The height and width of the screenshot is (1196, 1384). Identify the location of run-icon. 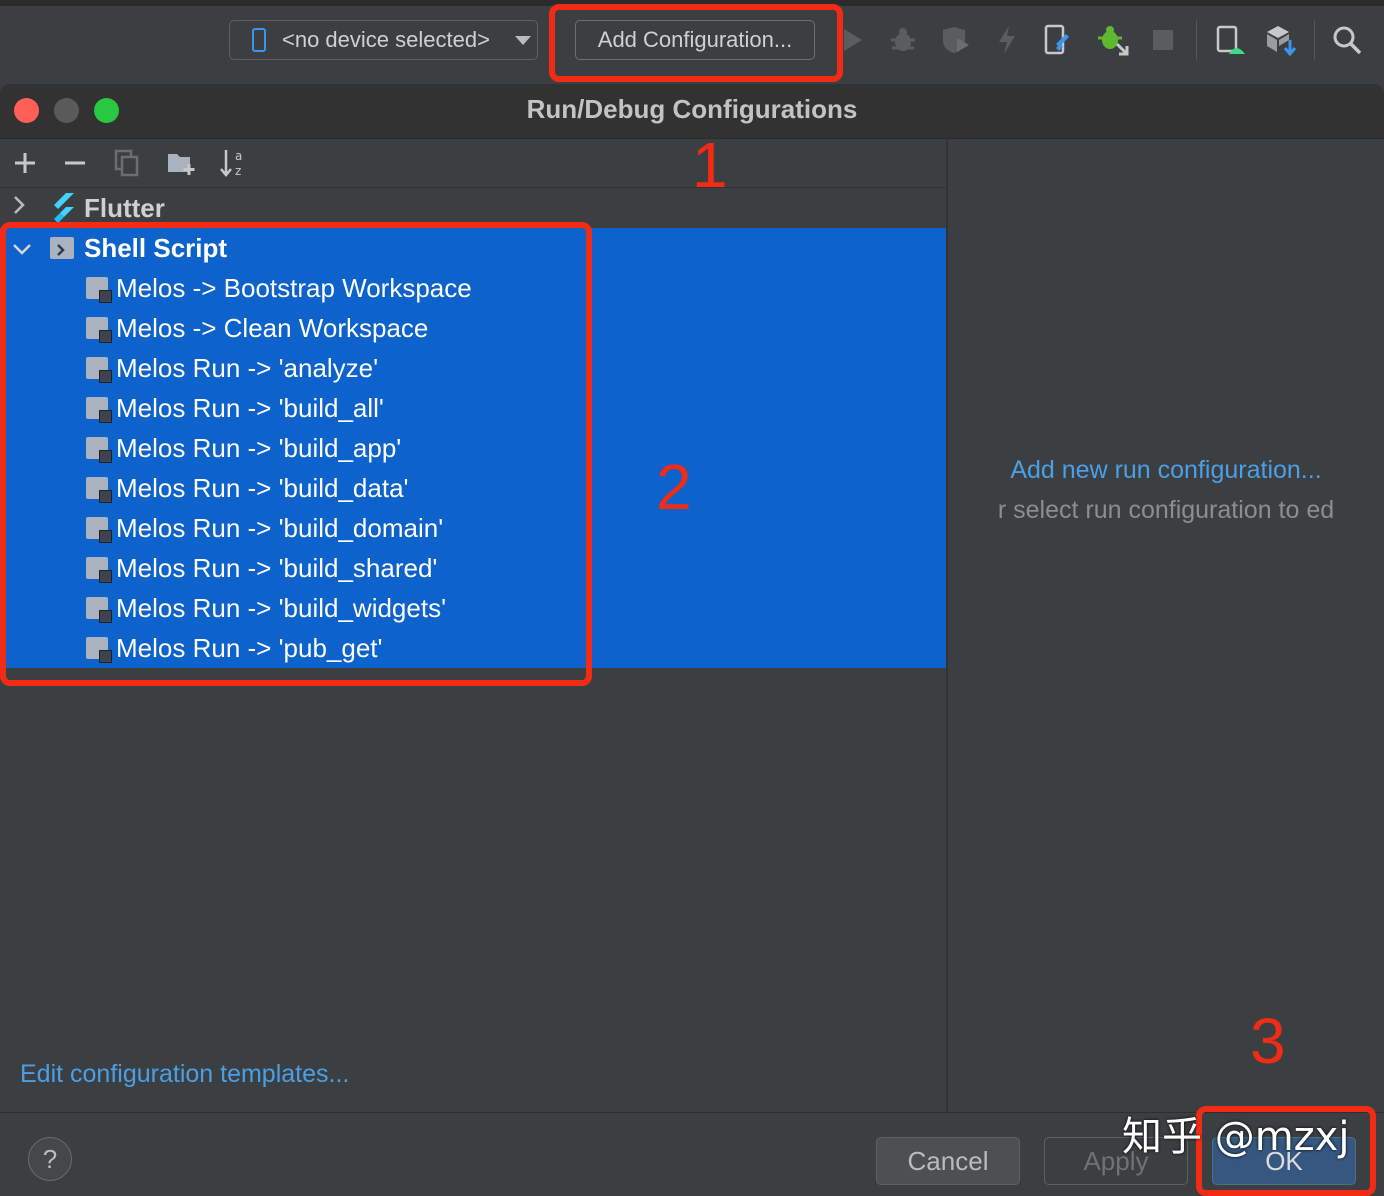
(853, 40).